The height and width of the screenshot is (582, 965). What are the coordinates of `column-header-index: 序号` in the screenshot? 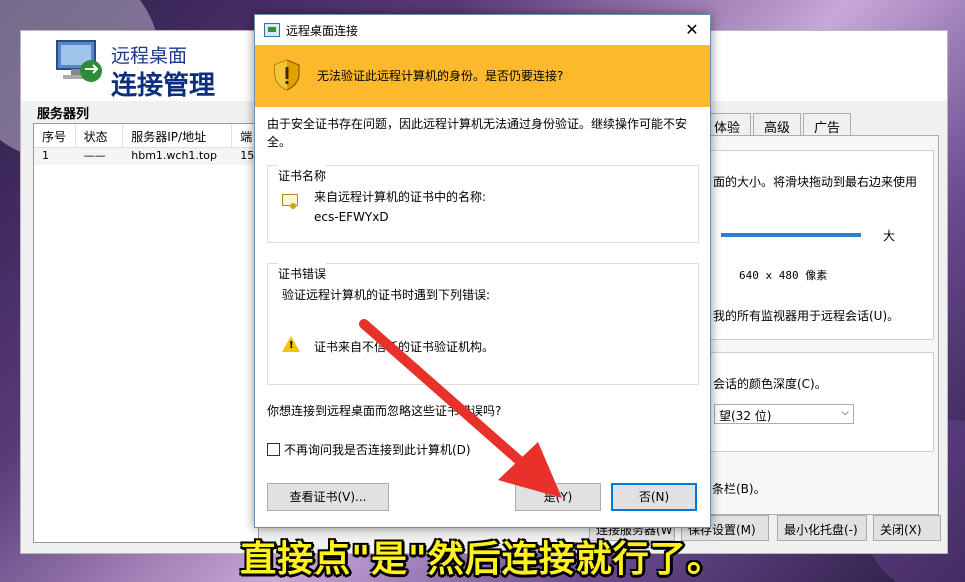 It's located at (55, 135).